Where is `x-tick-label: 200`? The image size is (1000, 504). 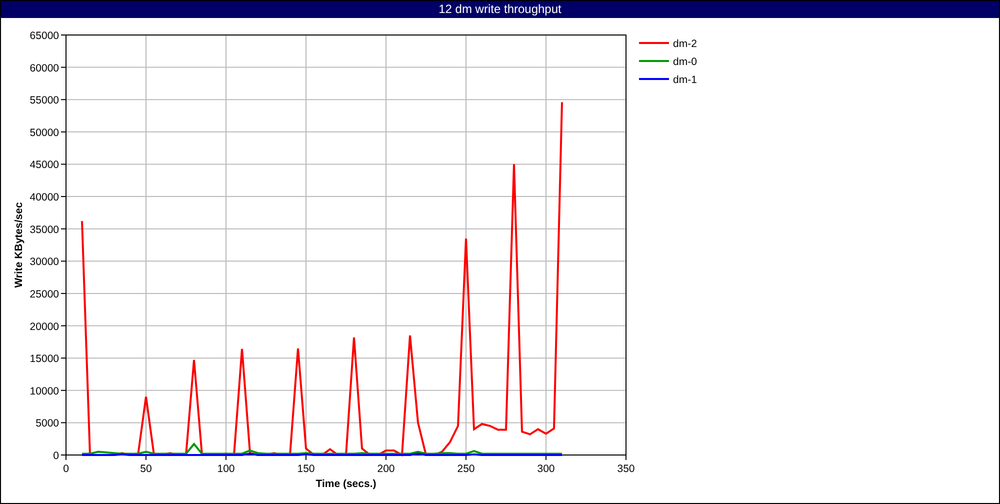 x-tick-label: 200 is located at coordinates (386, 469).